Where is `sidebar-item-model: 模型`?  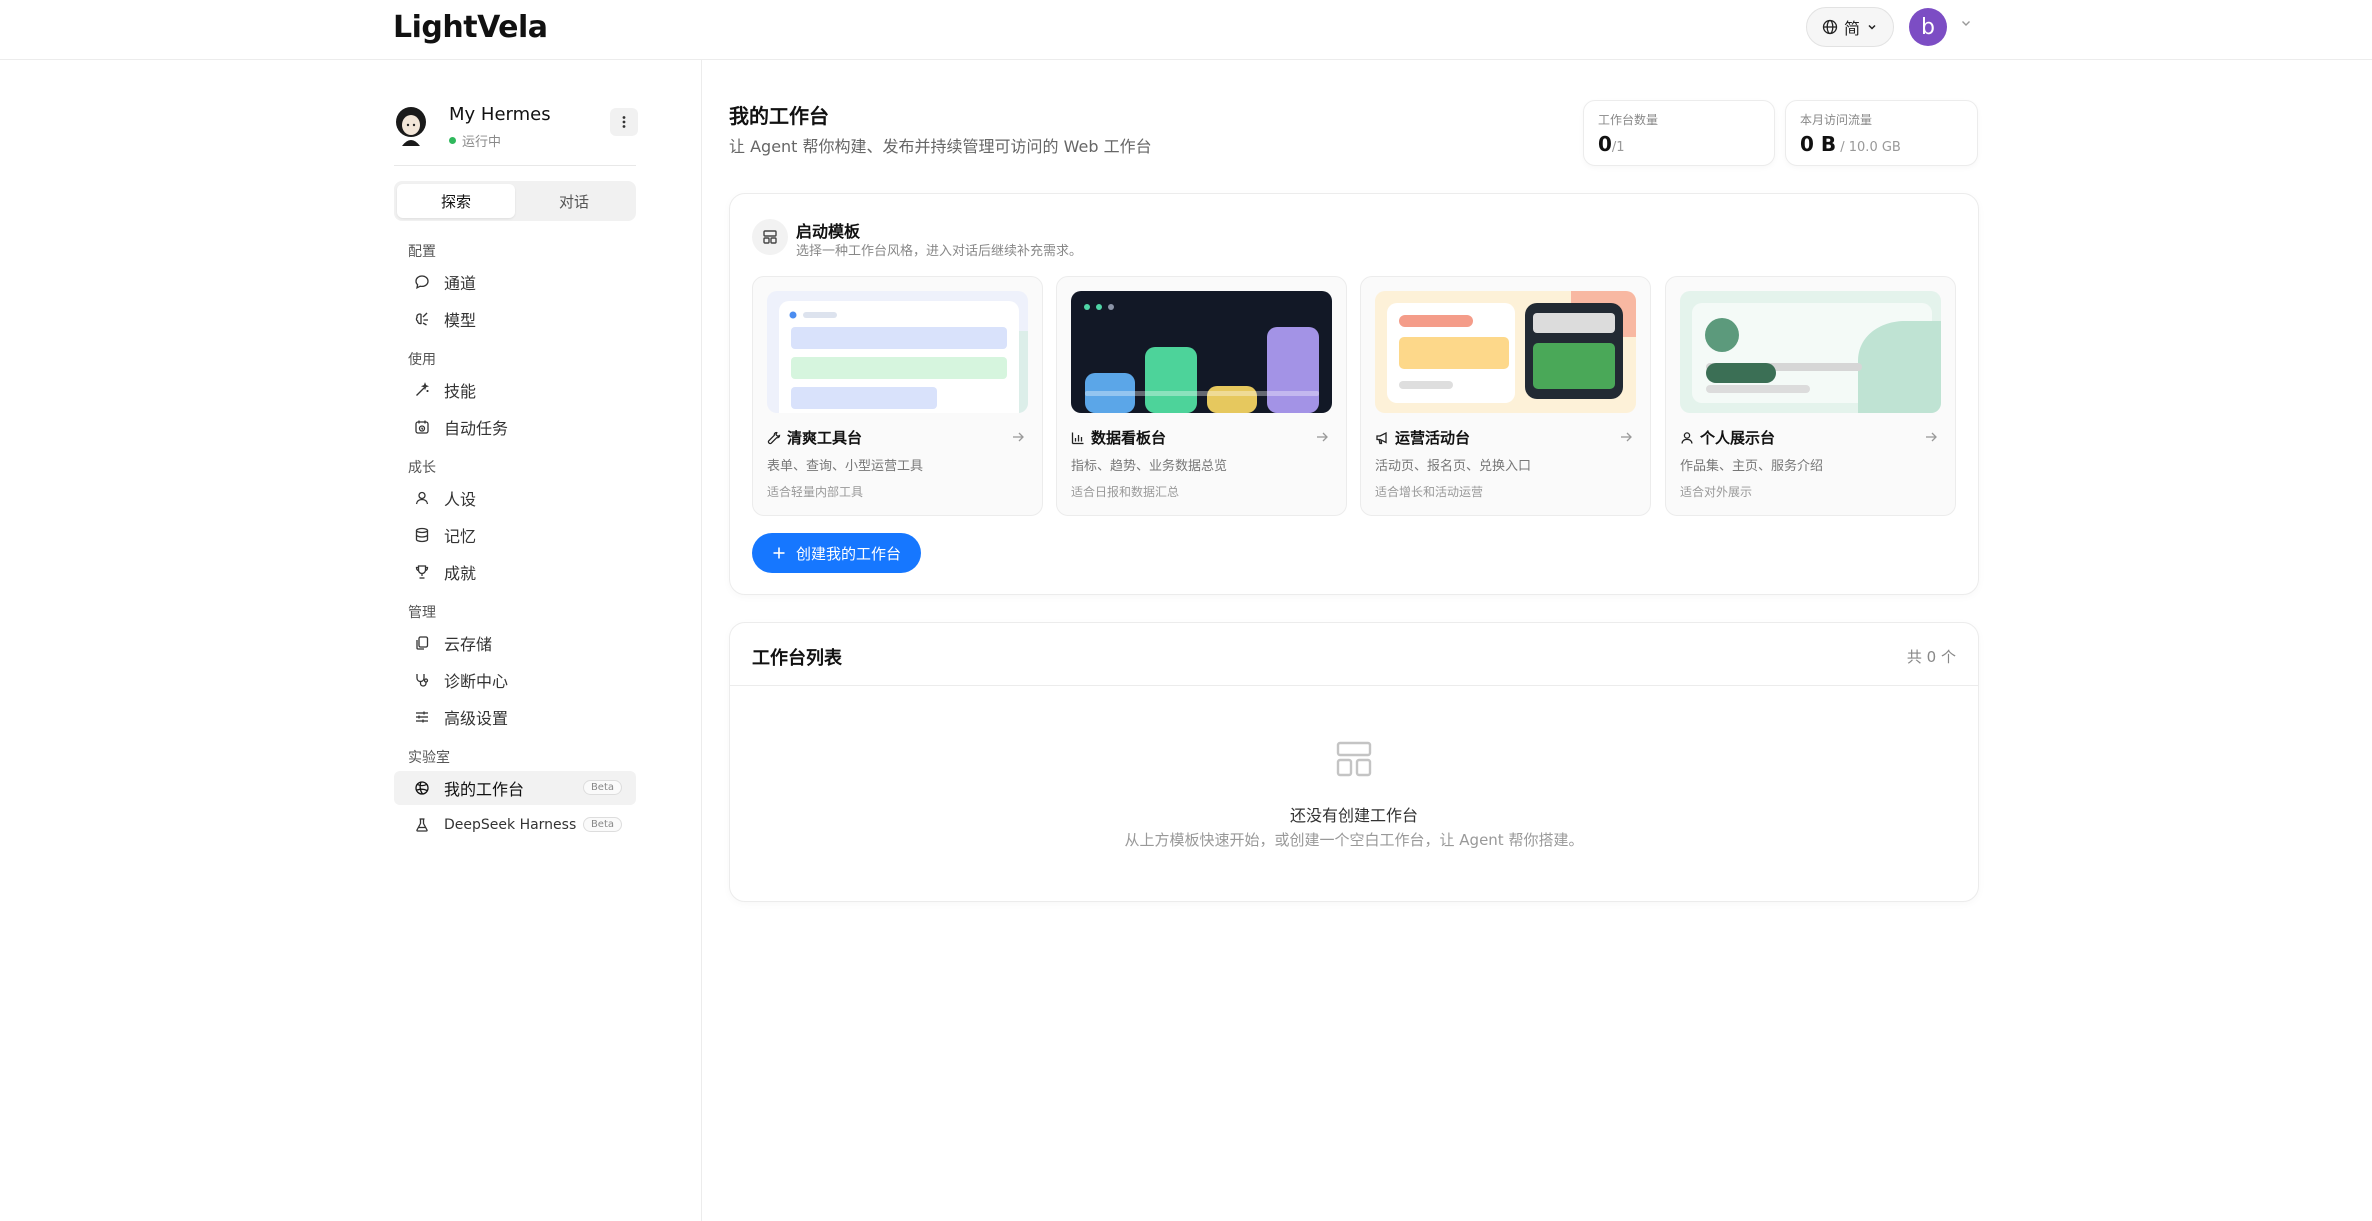
sidebar-item-model: 模型 is located at coordinates (515, 319).